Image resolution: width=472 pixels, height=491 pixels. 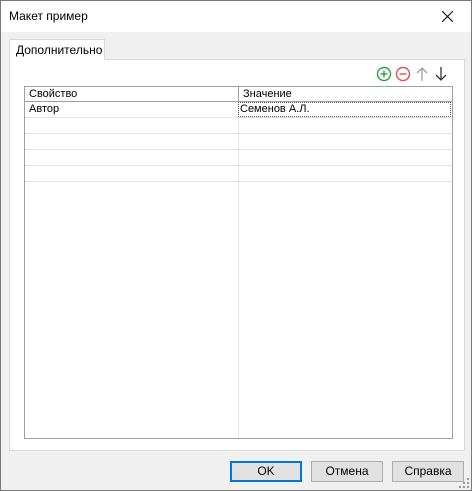 What do you see at coordinates (48, 16) in the screenshot?
I see `window-title: Макет пример` at bounding box center [48, 16].